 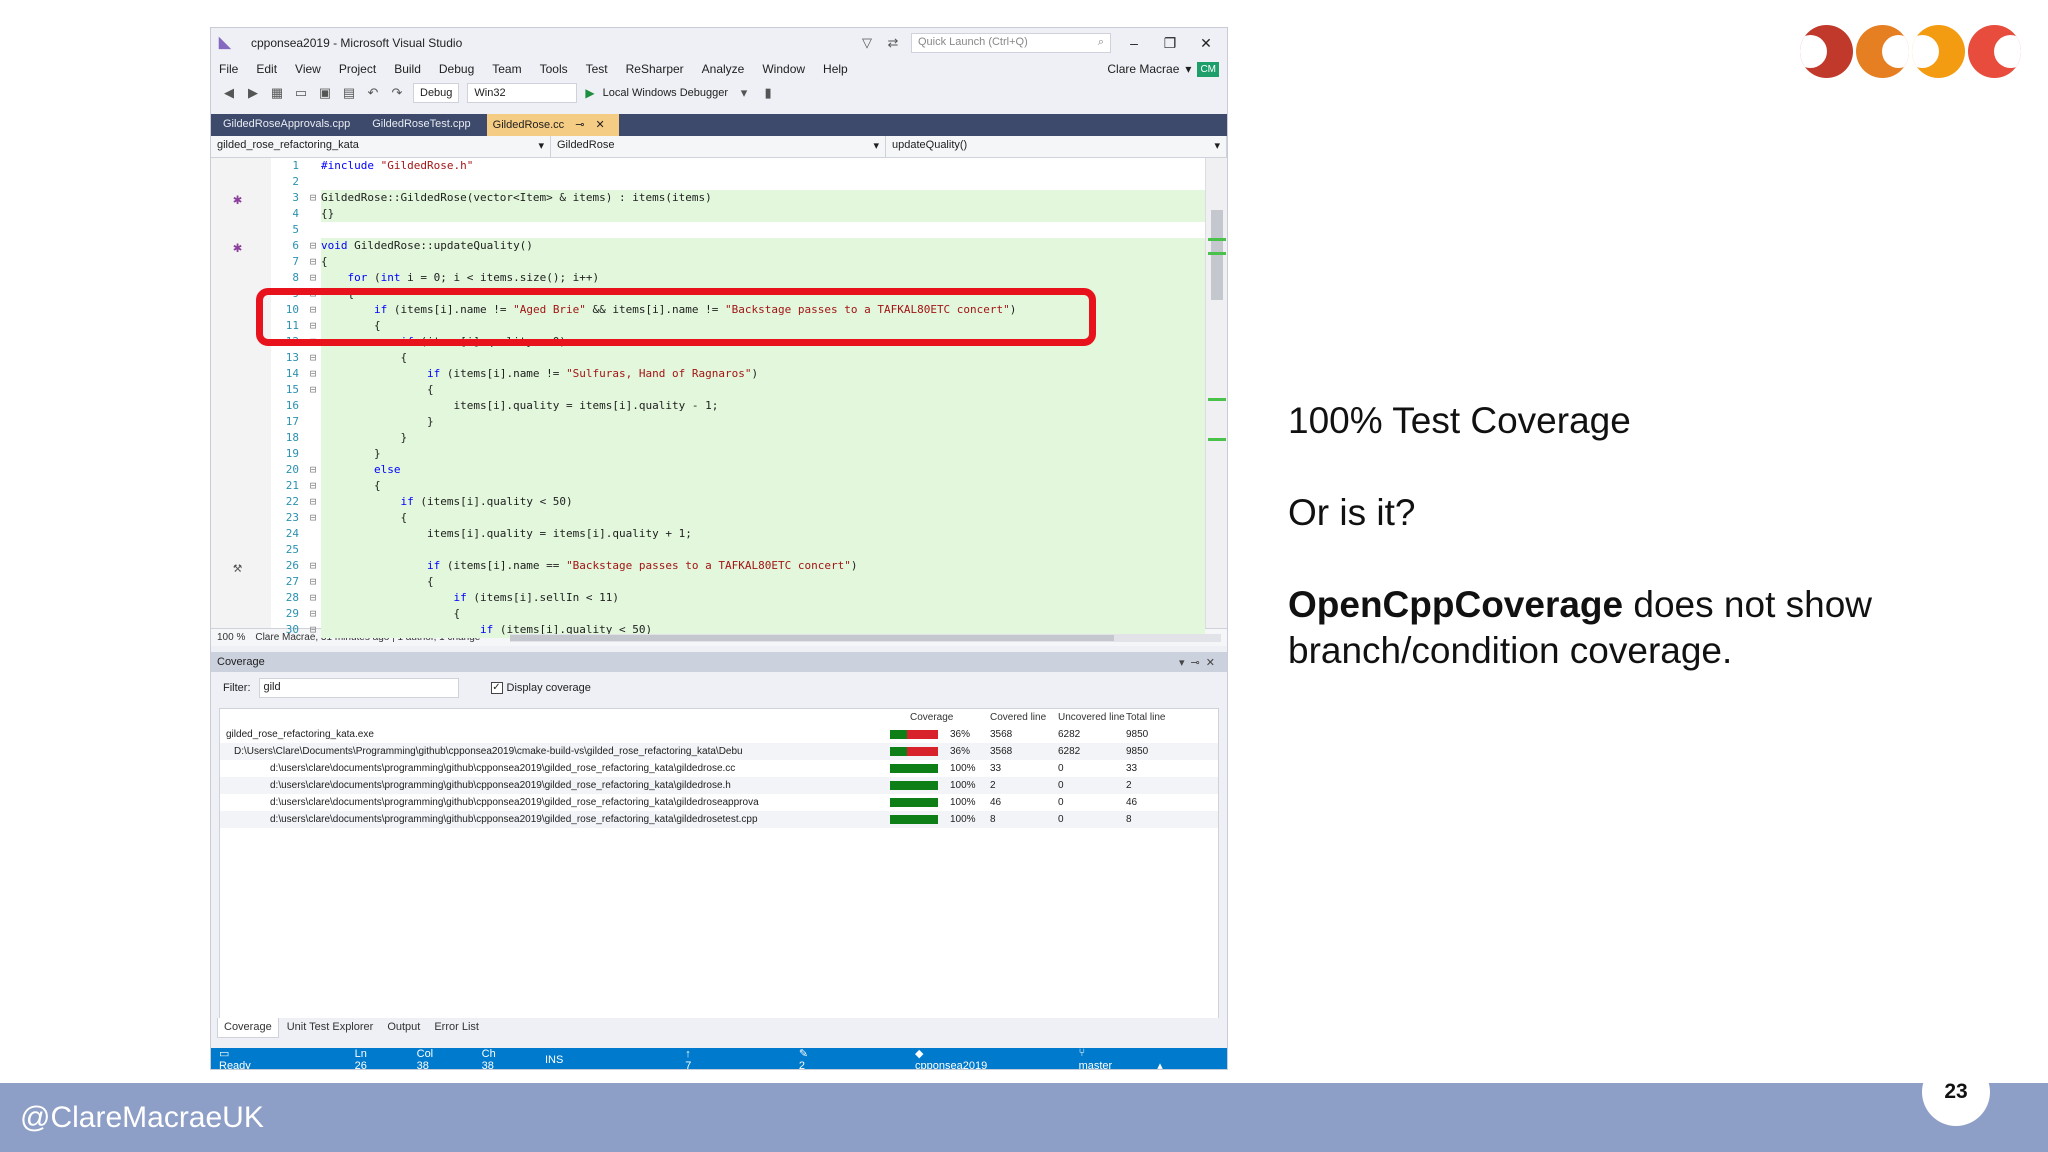 What do you see at coordinates (763, 246) in the screenshot?
I see `code-line: void GildedRose::updateQuality()` at bounding box center [763, 246].